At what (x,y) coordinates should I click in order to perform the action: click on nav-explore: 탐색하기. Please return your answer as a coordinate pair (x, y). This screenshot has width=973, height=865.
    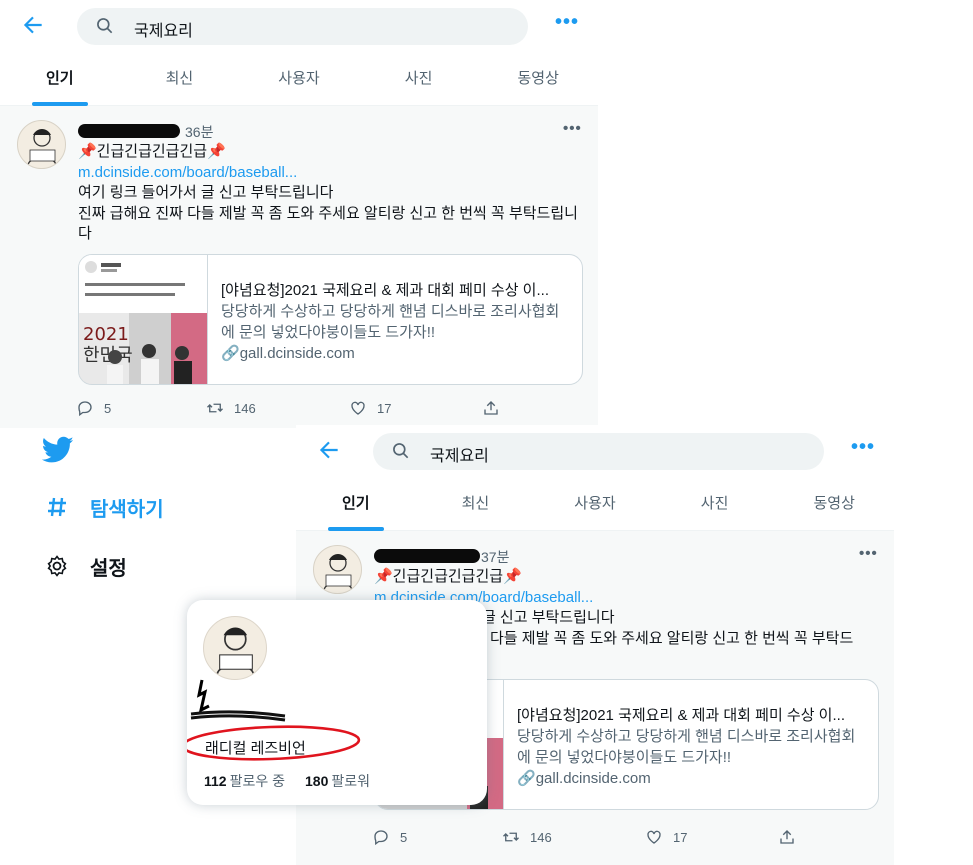
    Looking at the image, I should click on (104, 507).